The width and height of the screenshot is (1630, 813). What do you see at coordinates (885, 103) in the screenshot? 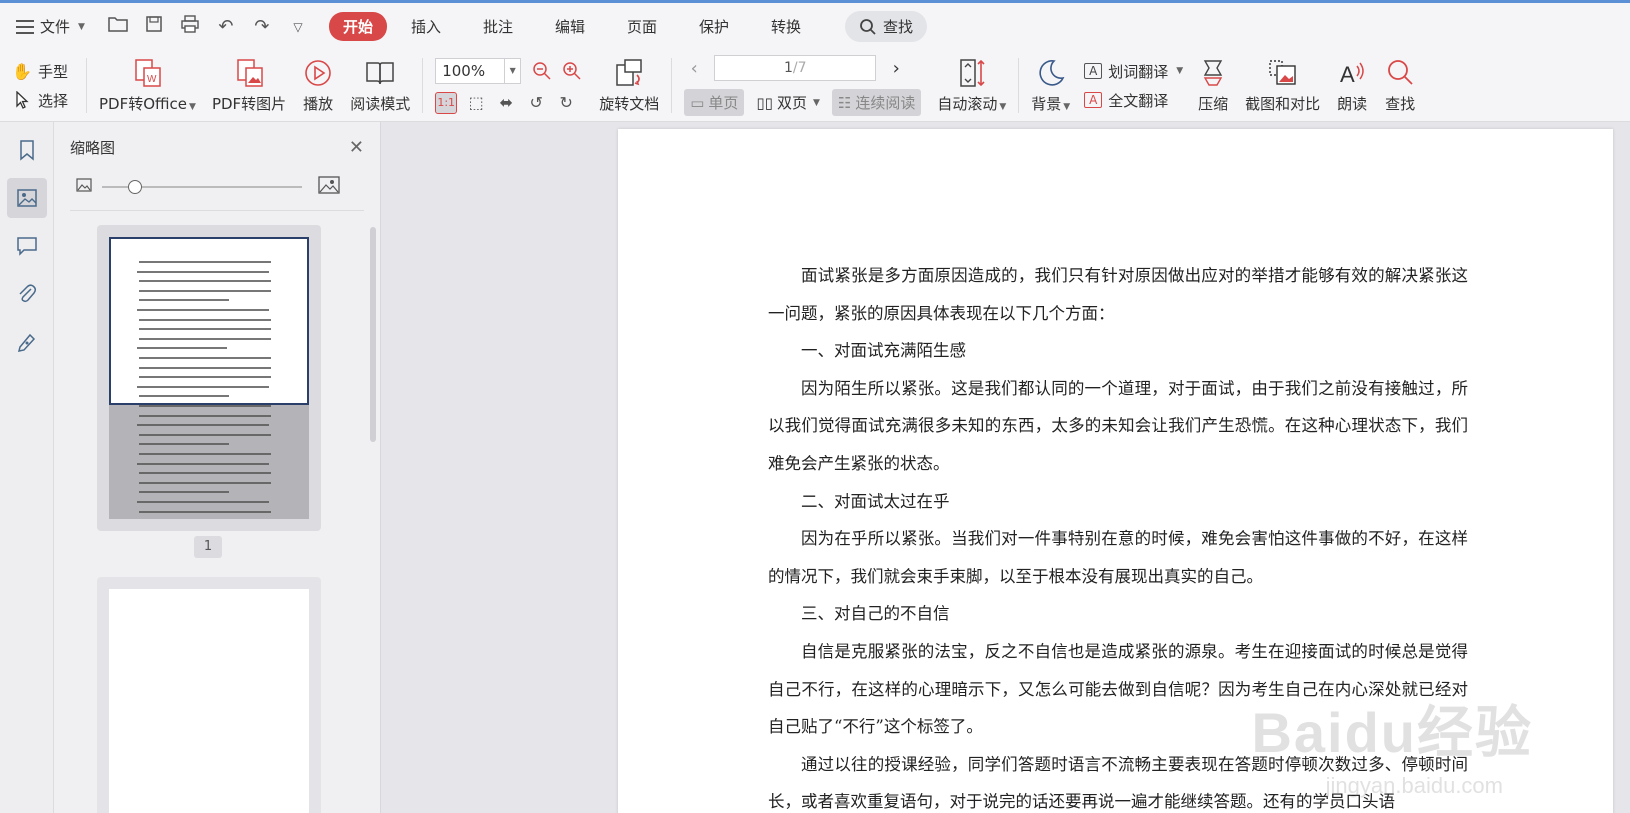
I see `continuous-reading-label: 连续阅读` at bounding box center [885, 103].